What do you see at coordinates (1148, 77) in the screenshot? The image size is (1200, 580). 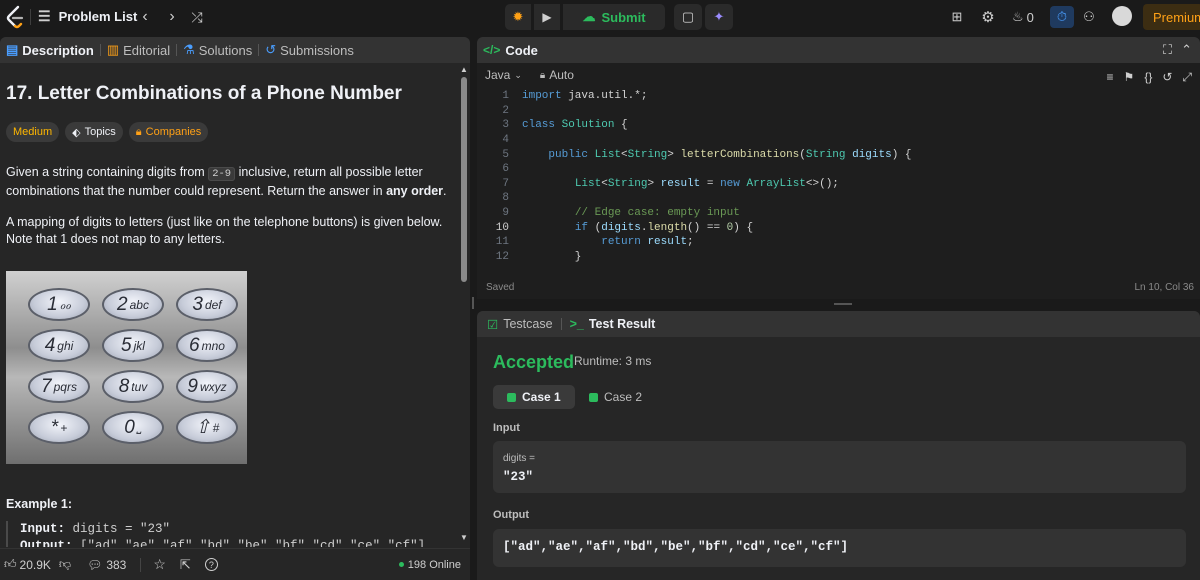 I see `braces-icon: {}` at bounding box center [1148, 77].